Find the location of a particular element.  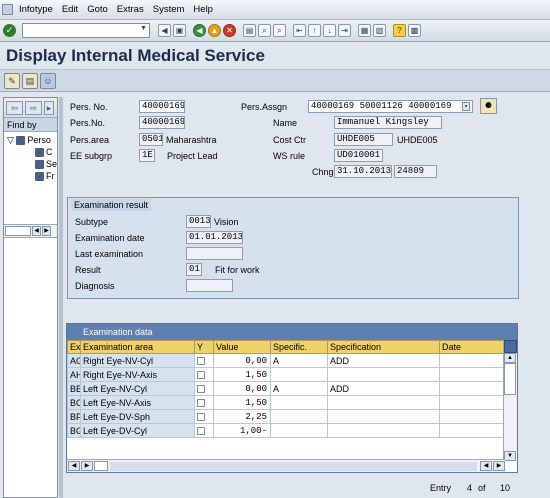

menu-extras: Extras is located at coordinates (130, 9).